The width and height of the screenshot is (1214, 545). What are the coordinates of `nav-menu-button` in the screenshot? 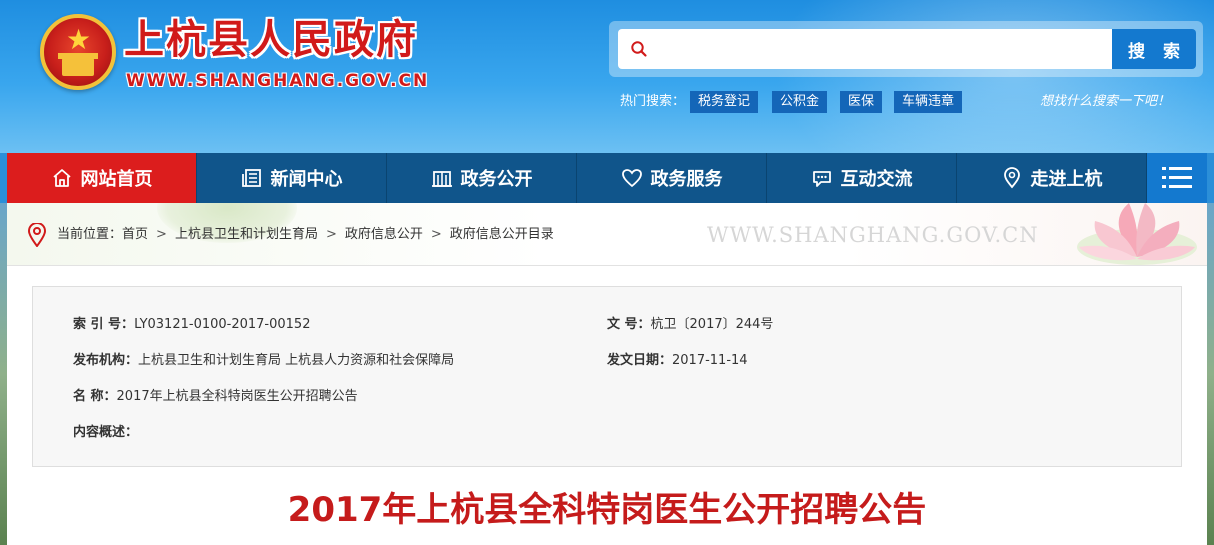 It's located at (1177, 178).